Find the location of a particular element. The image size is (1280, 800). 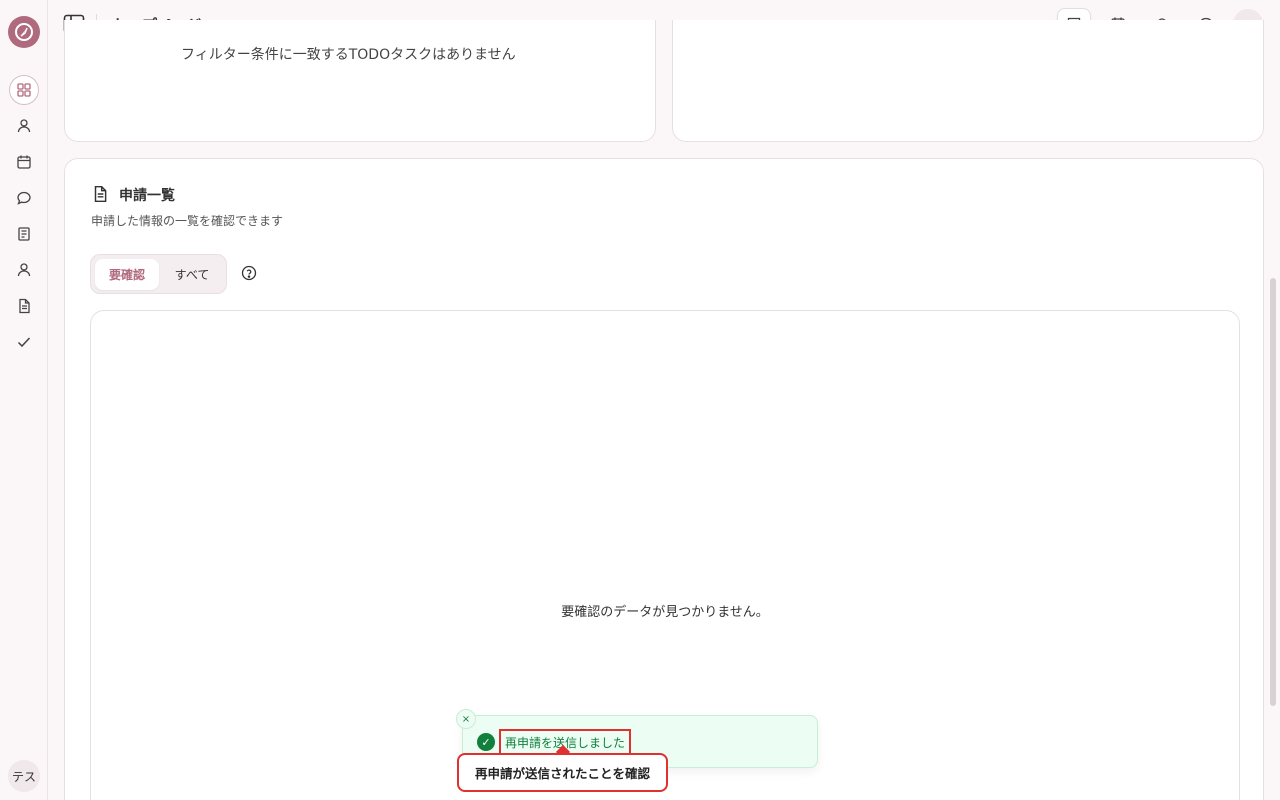

calendar-icon is located at coordinates (24, 162).